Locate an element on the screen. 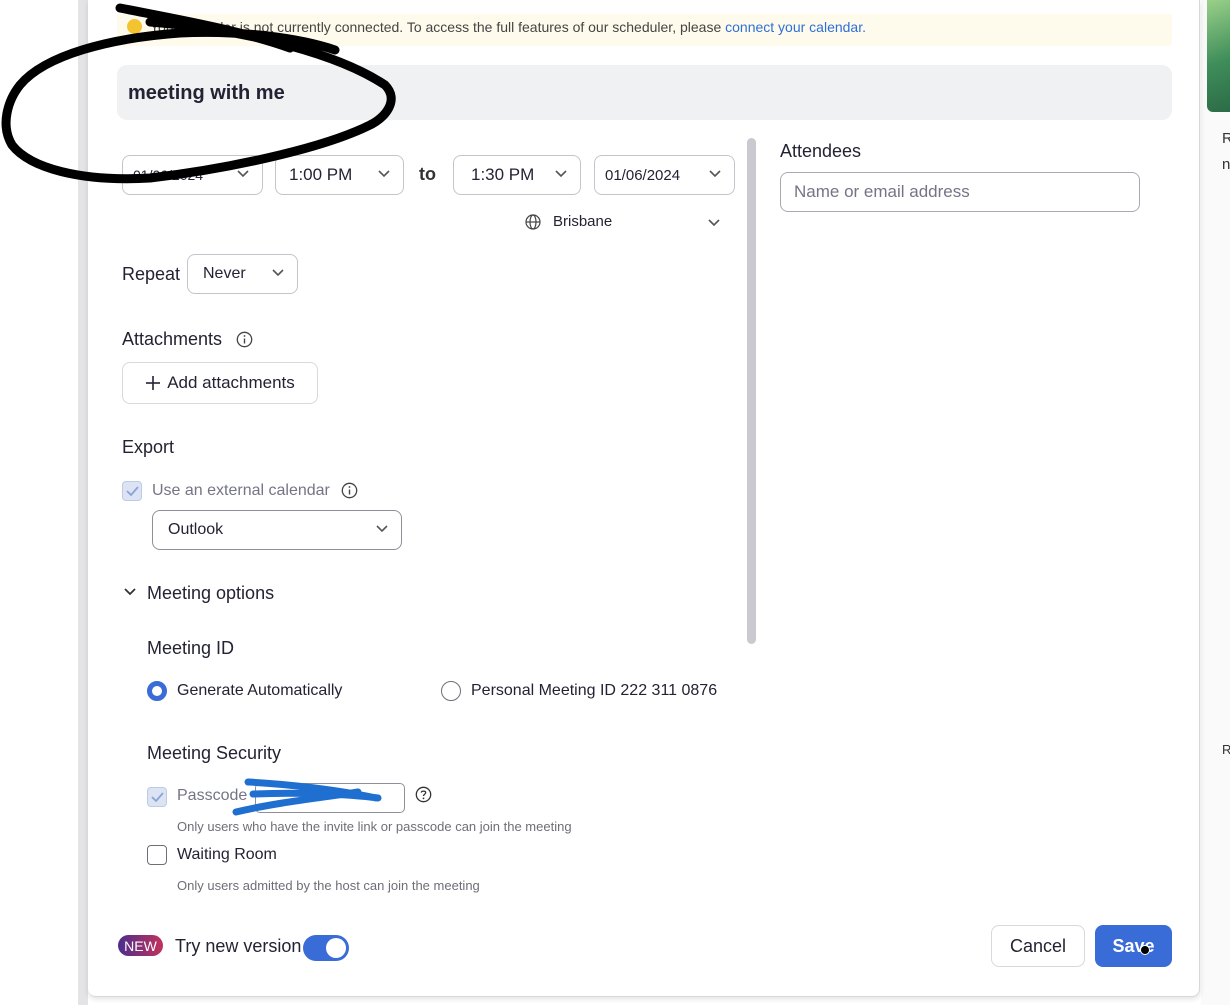 This screenshot has height=1005, width=1230. repeat-value: Never is located at coordinates (224, 273).